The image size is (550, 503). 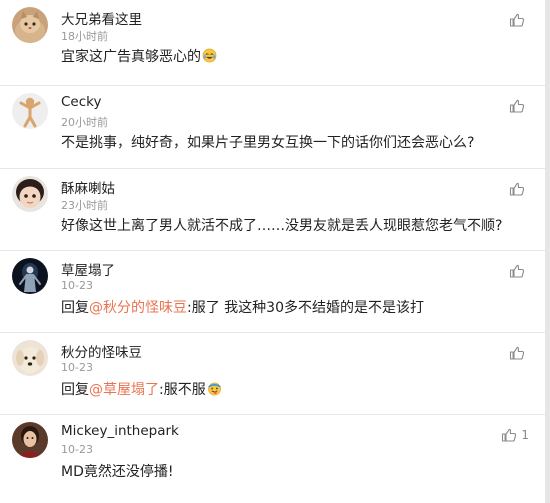 I want to click on like-button: 1, so click(x=515, y=435).